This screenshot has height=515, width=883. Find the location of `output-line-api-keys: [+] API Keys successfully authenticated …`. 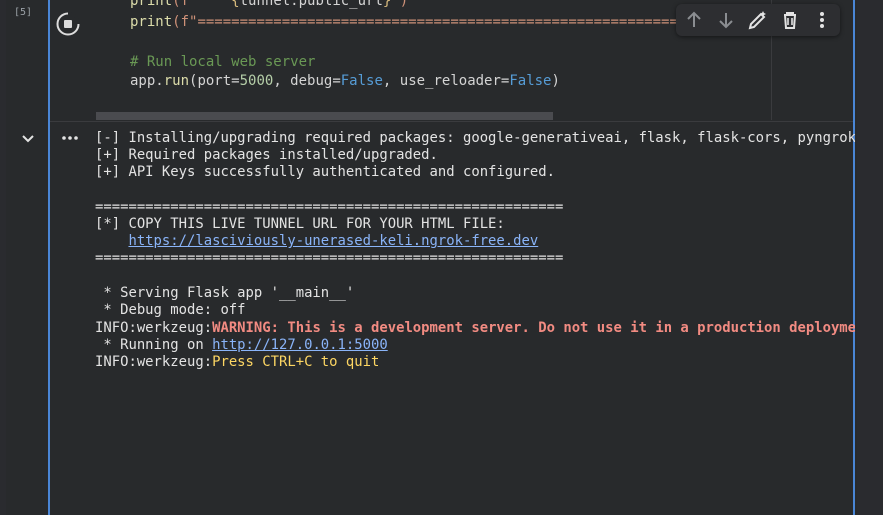

output-line-api-keys: [+] API Keys successfully authenticated … is located at coordinates (325, 172).